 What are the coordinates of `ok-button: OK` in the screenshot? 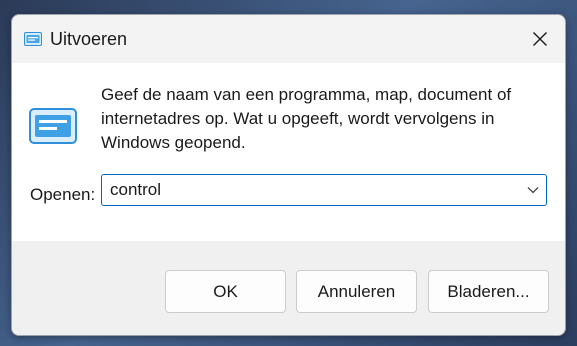 It's located at (225, 291).